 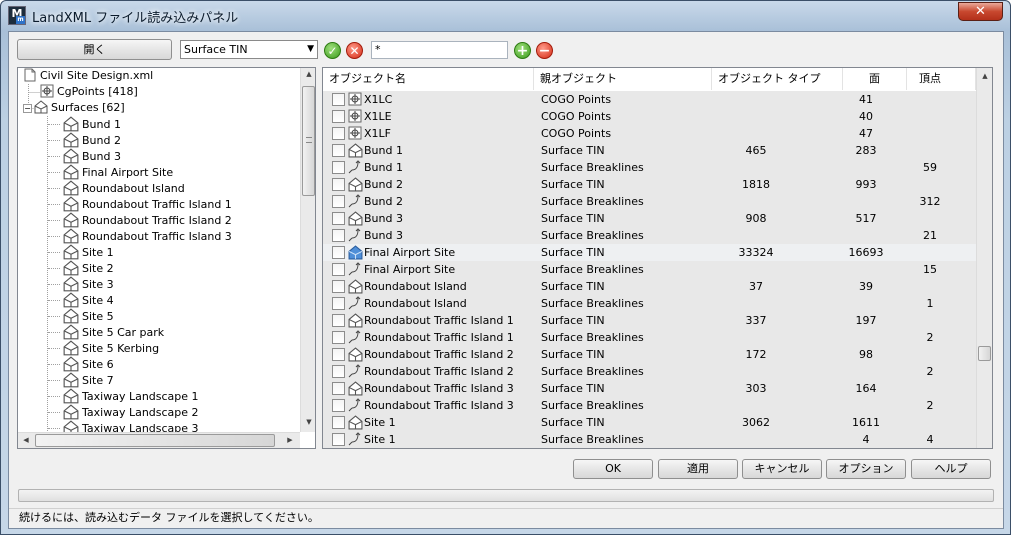 I want to click on column-header-type: オブジェクト タイプ, so click(x=777, y=79).